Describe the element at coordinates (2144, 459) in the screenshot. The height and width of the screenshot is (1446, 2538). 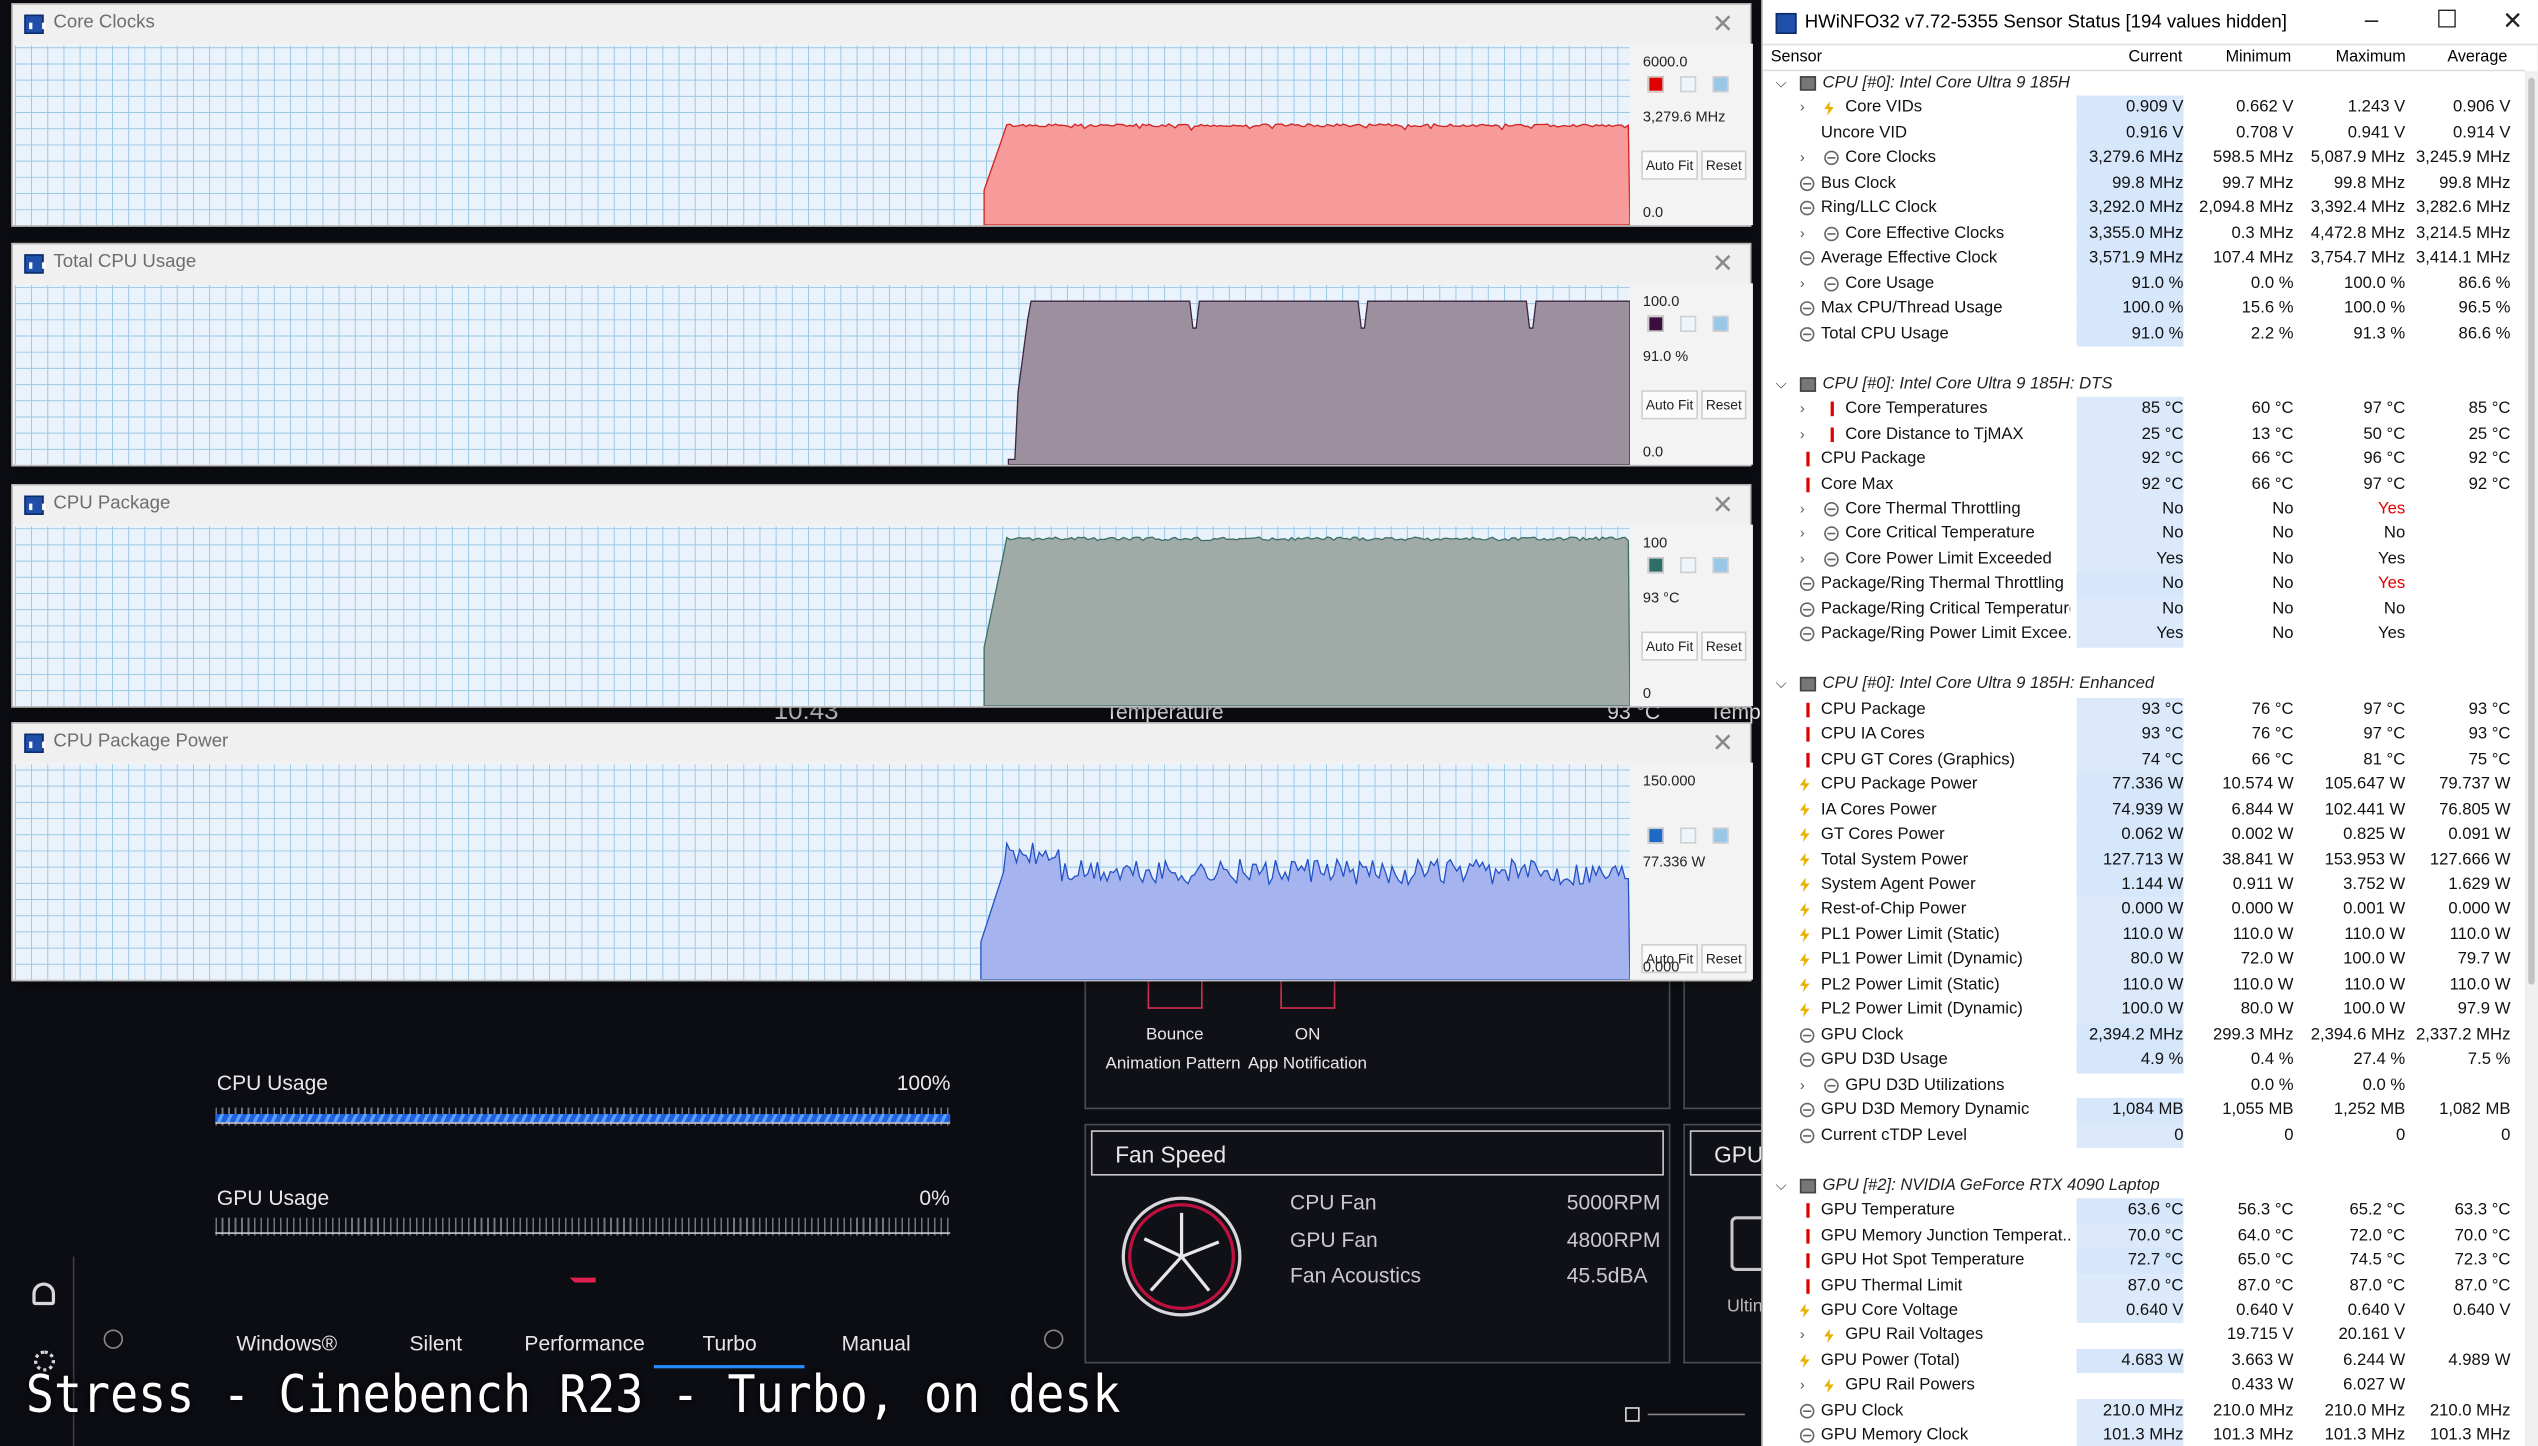
I see `sensor-row: CPU Package 92 °C 66 °C 96 °C 92 °C` at that location.